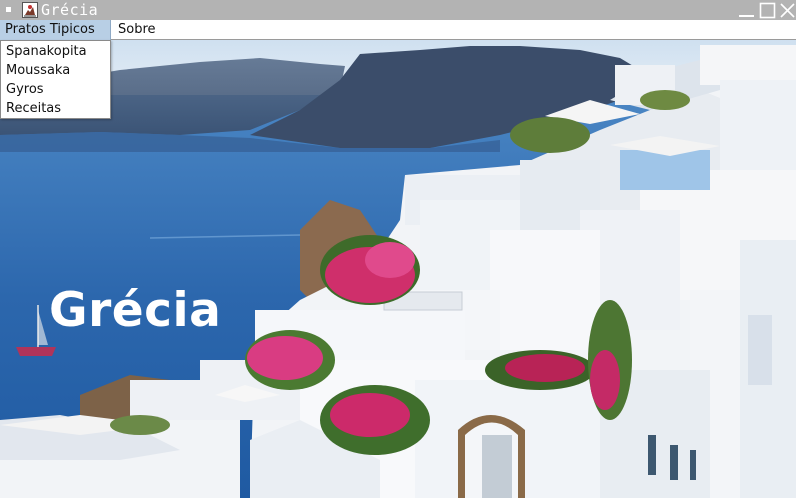 The image size is (796, 498). Describe the element at coordinates (767, 10) in the screenshot. I see `maximize-icon` at that location.